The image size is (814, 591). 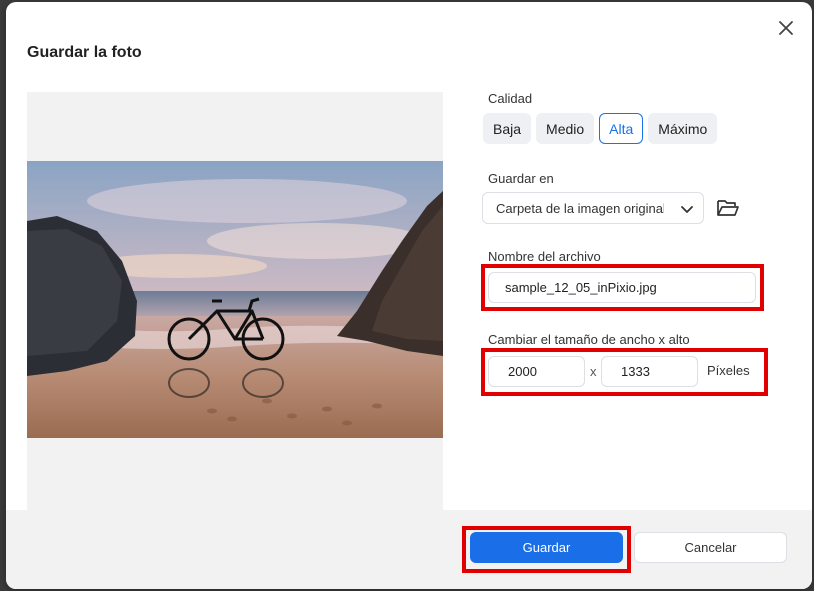 I want to click on dimension-separator: x, so click(x=593, y=371).